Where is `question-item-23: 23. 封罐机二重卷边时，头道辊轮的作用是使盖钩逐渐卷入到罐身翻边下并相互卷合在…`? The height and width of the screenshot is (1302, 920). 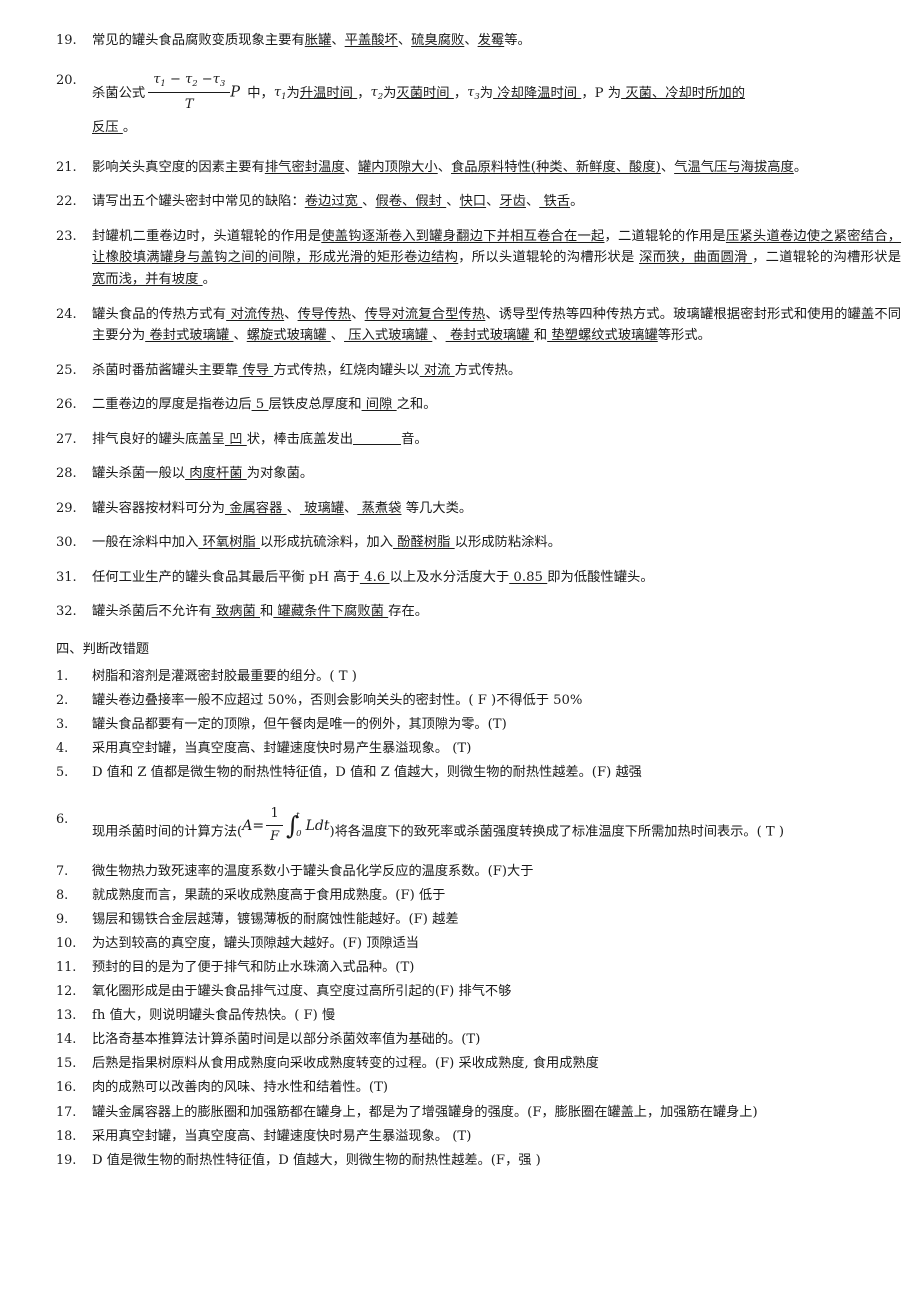 question-item-23: 23. 封罐机二重卷边时，头道辊轮的作用是使盖钩逐渐卷入到罐身翻边下并相互卷合在… is located at coordinates (478, 258).